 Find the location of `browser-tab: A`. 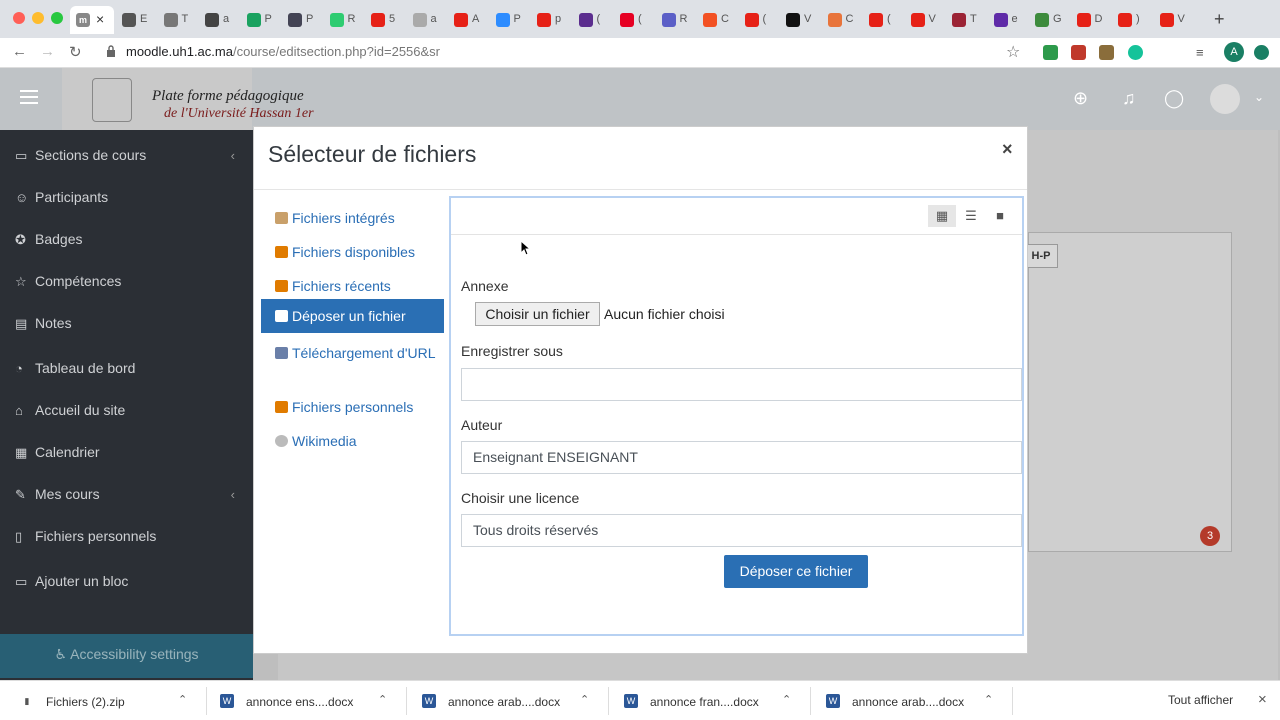

browser-tab: A is located at coordinates (467, 20).